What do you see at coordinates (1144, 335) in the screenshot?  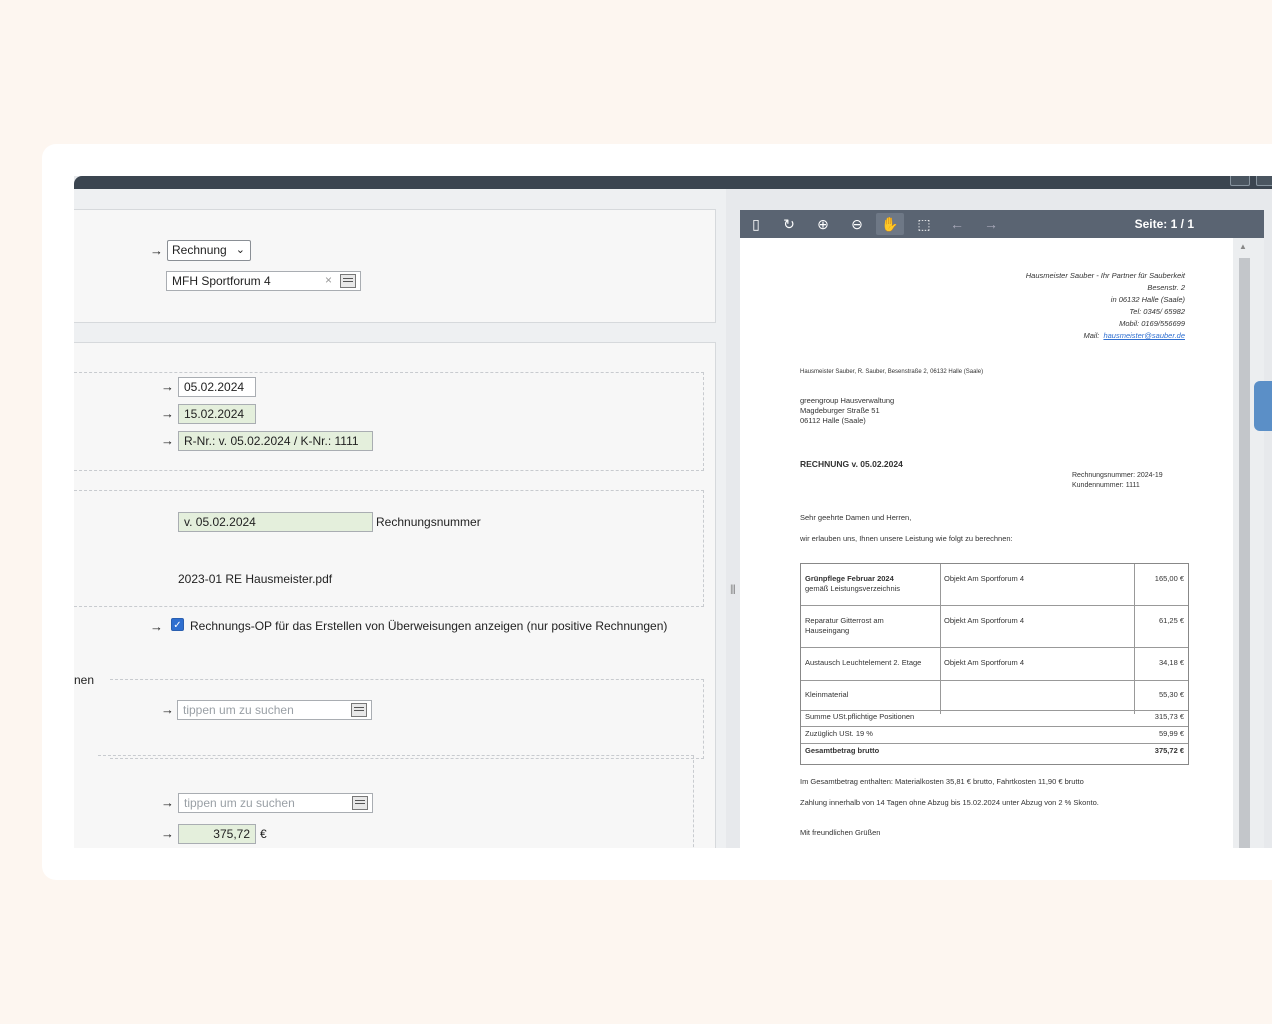 I see `mail-link: hausmeister@sauber.de` at bounding box center [1144, 335].